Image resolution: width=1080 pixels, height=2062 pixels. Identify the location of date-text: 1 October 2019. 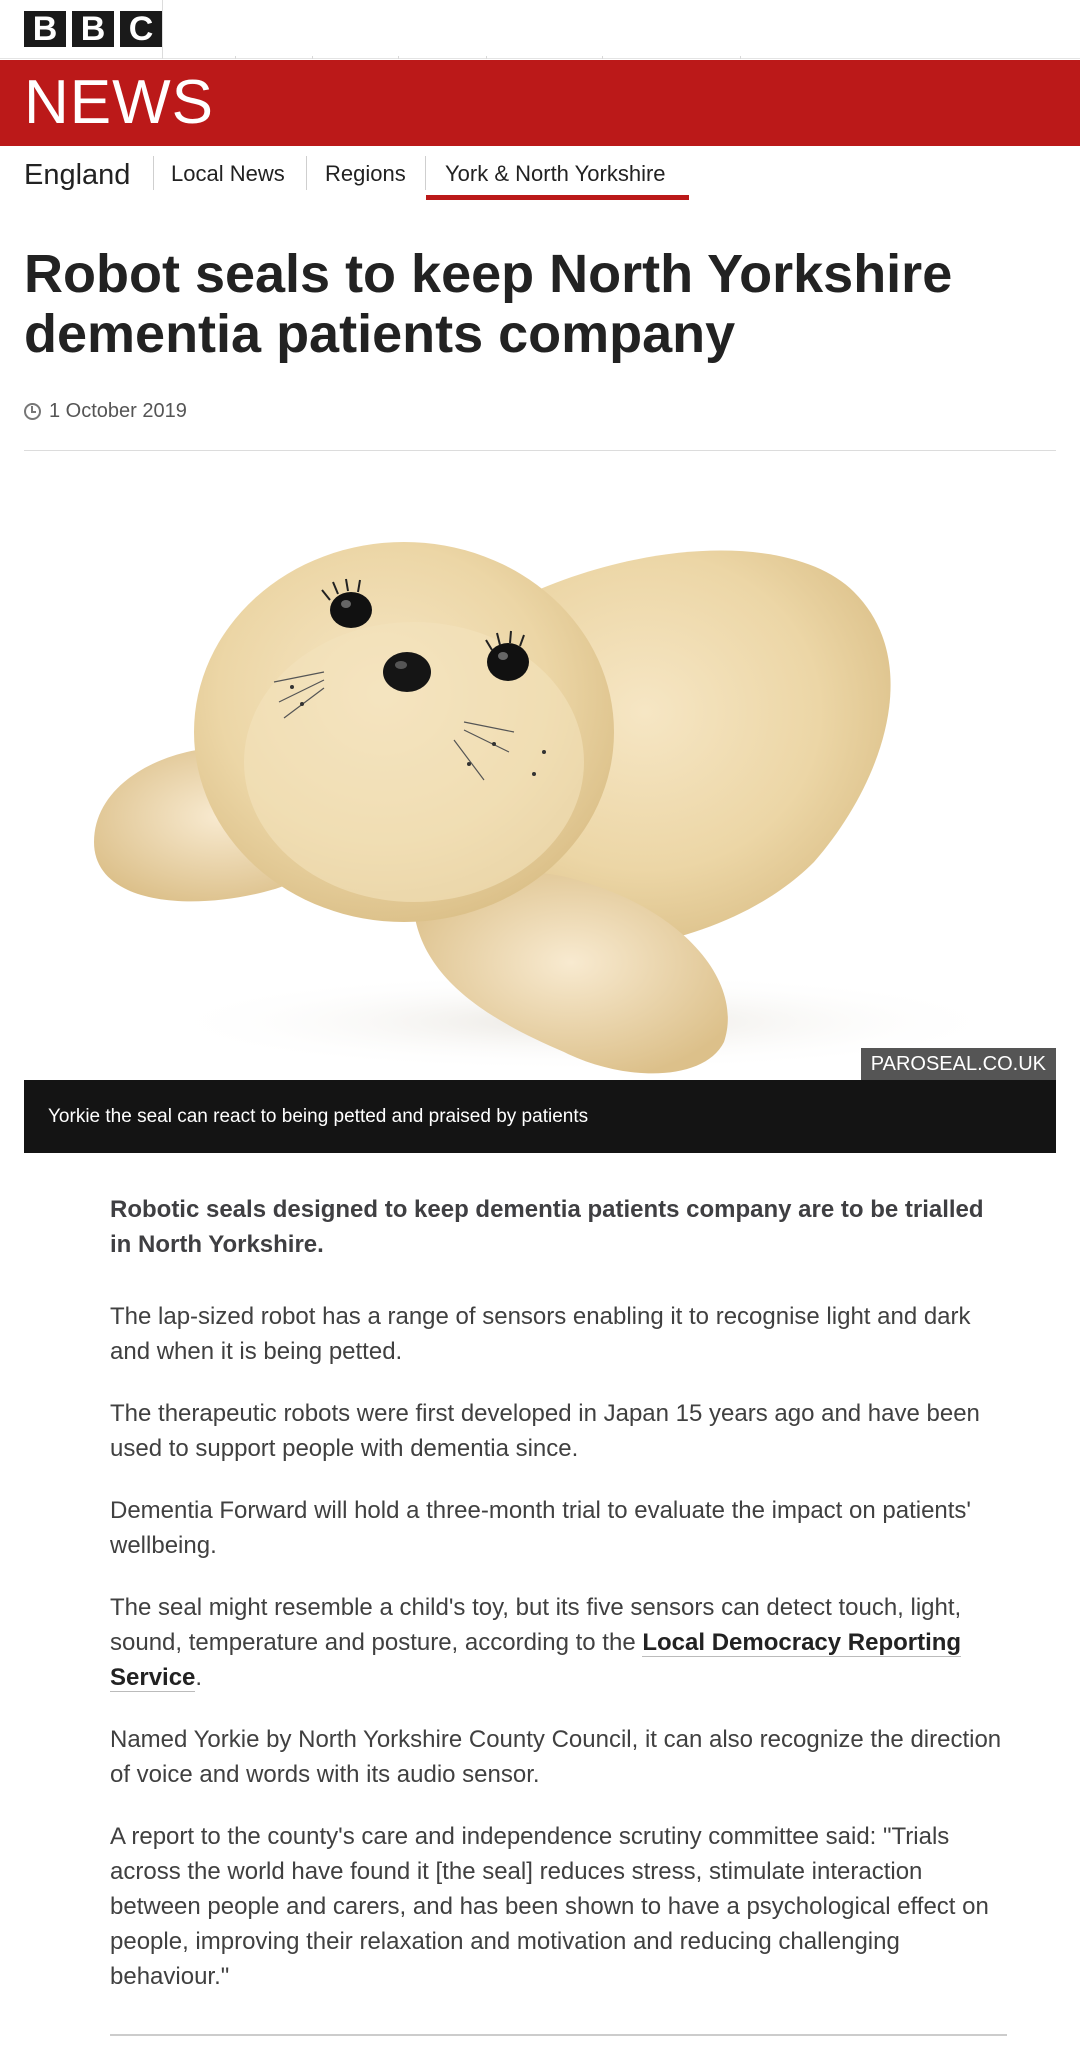
(118, 411).